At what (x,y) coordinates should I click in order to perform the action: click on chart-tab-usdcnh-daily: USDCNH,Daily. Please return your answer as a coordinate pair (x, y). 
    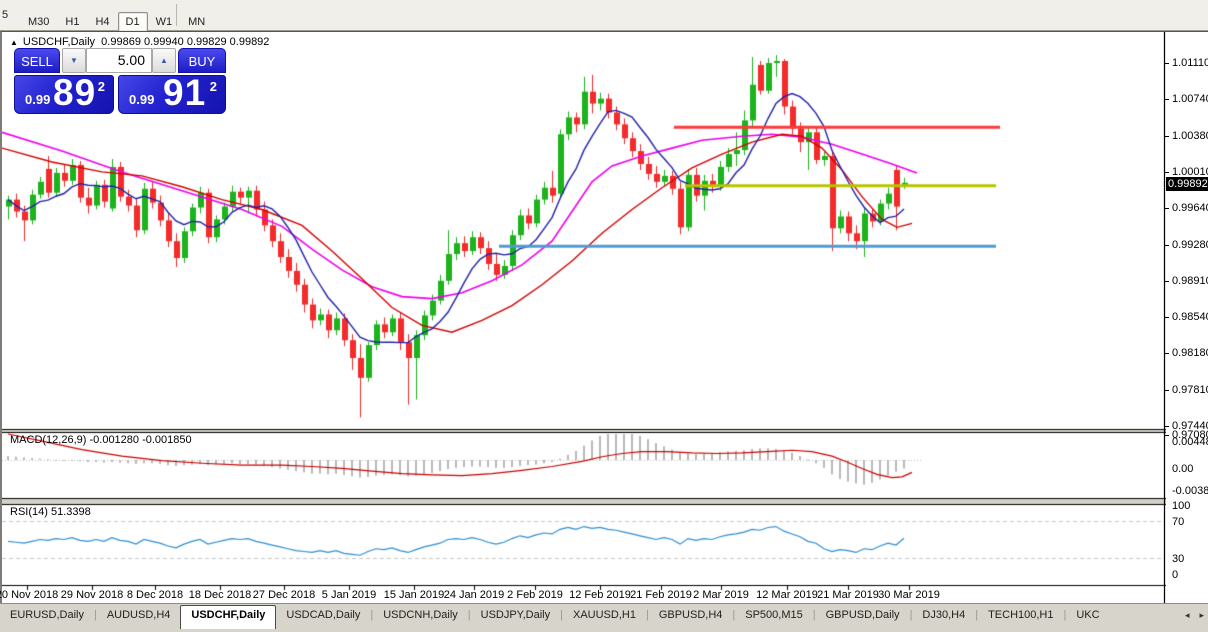
    Looking at the image, I should click on (420, 617).